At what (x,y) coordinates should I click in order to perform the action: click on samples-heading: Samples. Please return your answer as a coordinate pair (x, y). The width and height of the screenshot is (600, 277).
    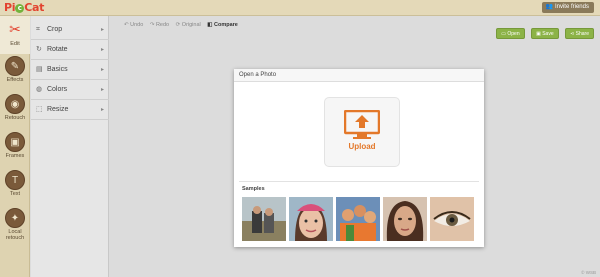
    Looking at the image, I should click on (253, 189).